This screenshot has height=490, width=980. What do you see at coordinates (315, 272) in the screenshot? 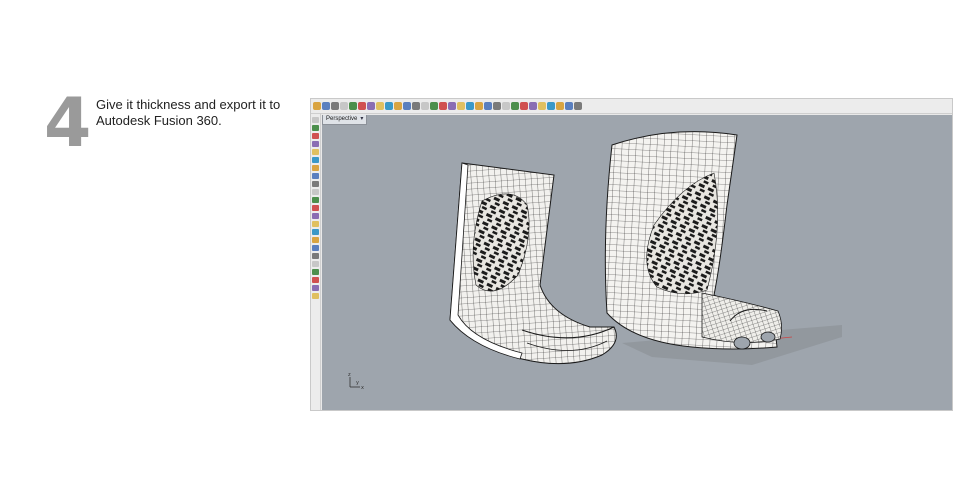
I see `transform-tool-icon` at bounding box center [315, 272].